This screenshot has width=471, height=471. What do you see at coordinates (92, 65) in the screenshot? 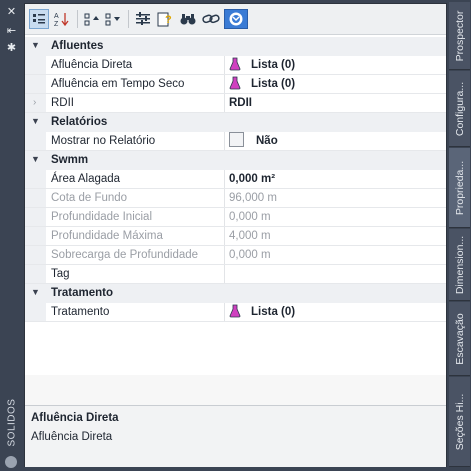
I see `property-name: Afluência Direta` at bounding box center [92, 65].